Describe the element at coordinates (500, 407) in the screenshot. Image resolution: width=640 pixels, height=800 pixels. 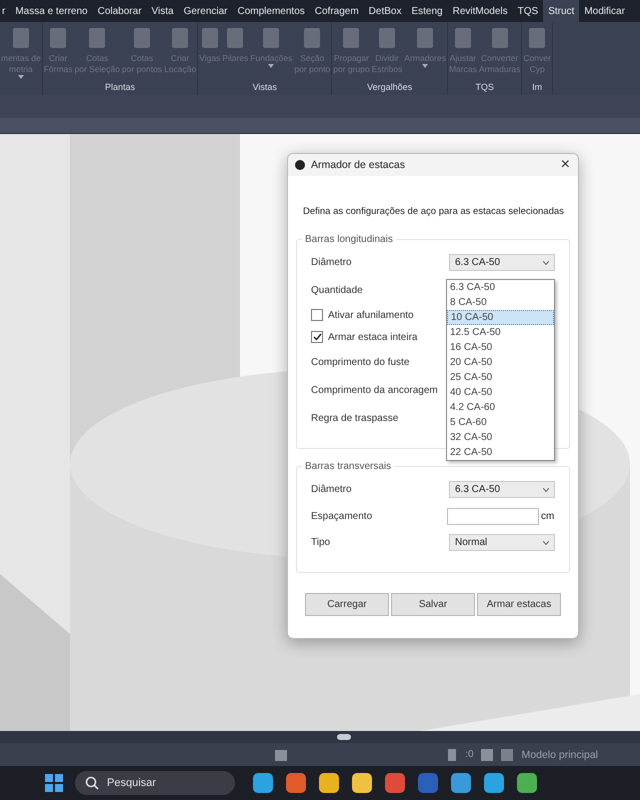
I see `dropdown-option: 4.2 CA-60` at that location.